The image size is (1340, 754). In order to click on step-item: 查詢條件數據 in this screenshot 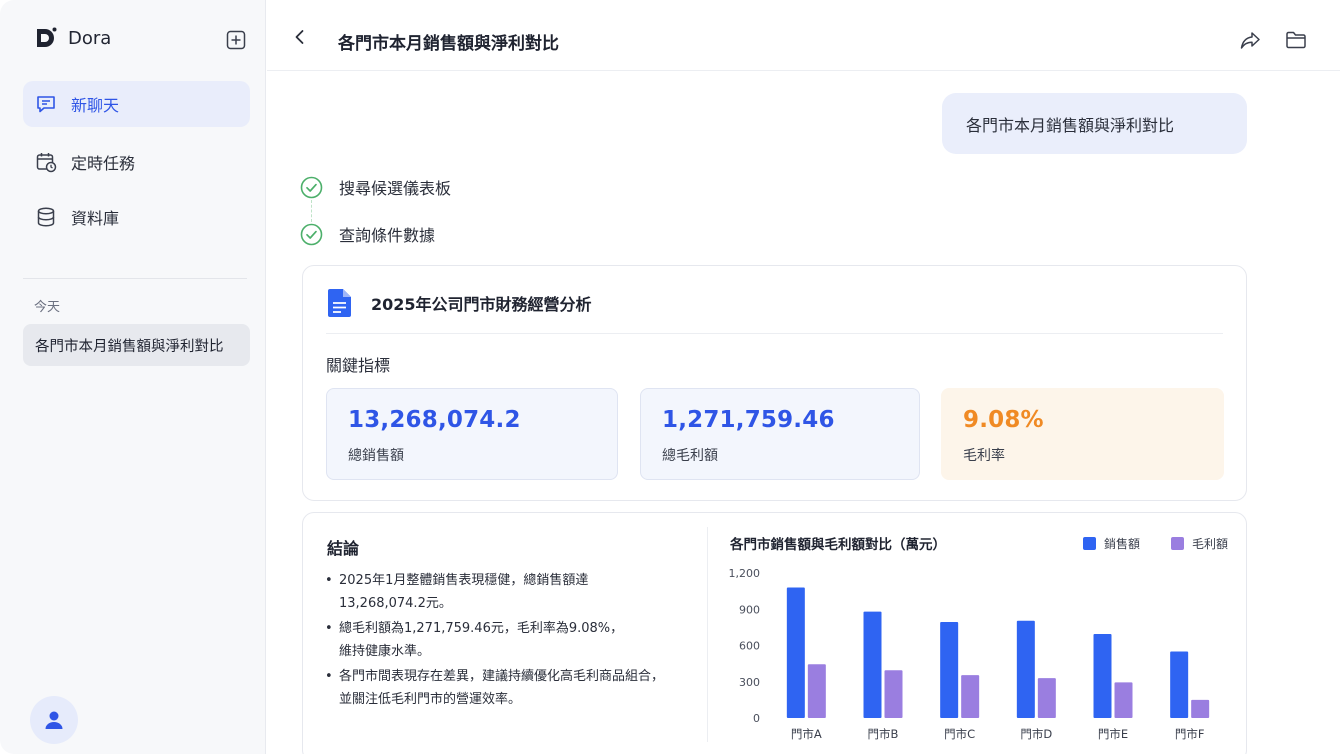, I will do `click(367, 234)`.